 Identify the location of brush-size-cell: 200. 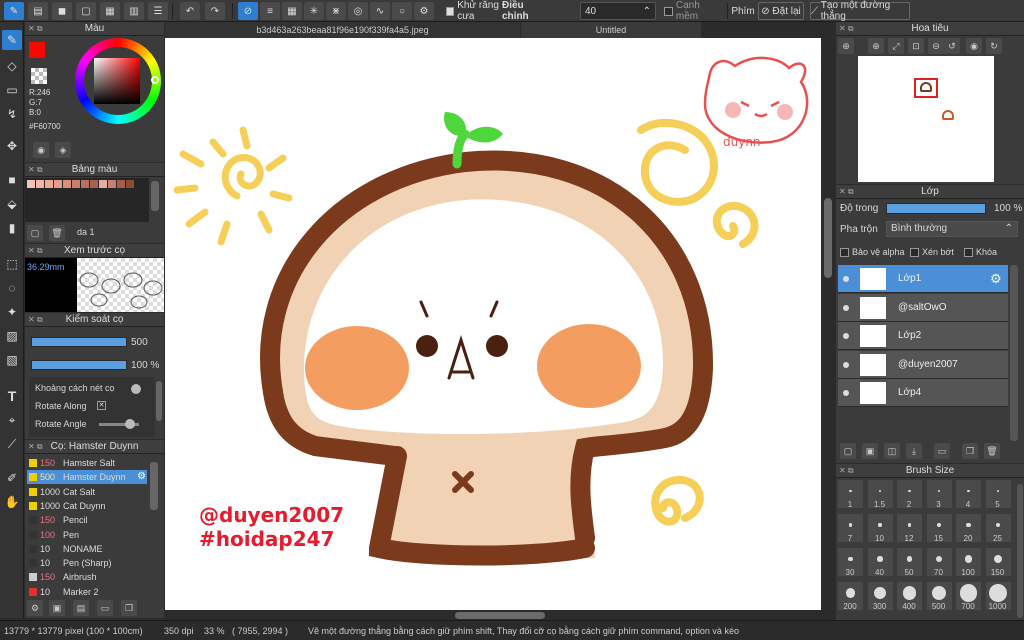
(850, 596).